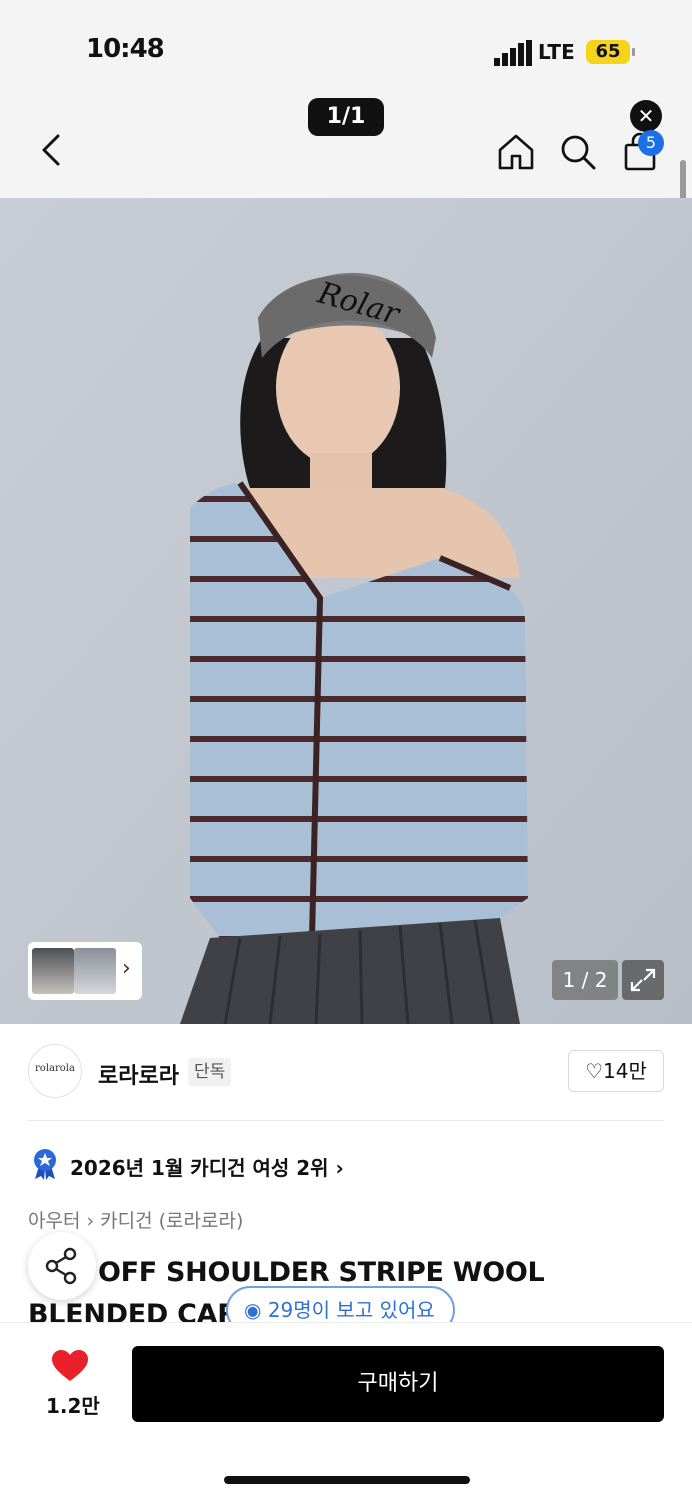 Image resolution: width=692 pixels, height=1500 pixels. I want to click on screenshot-pager: 1/1, so click(346, 117).